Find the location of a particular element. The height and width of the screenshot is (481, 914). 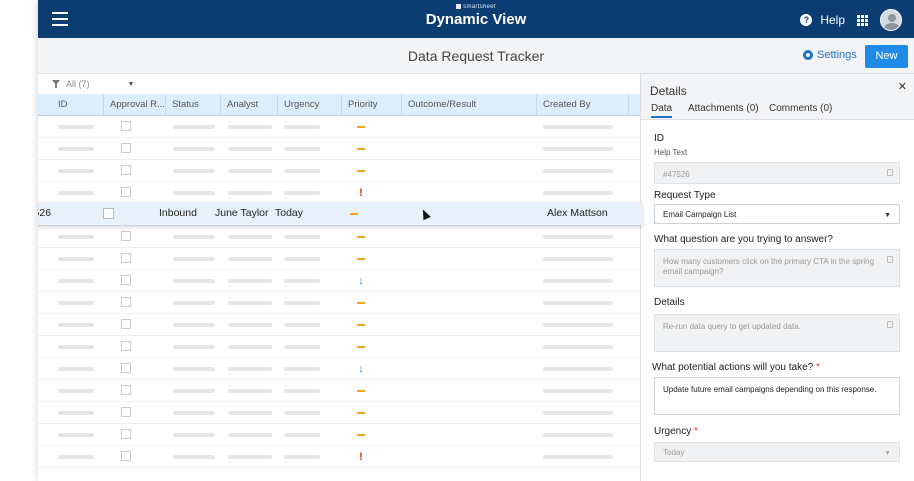

row-id: #47526 is located at coordinates (44, 213).